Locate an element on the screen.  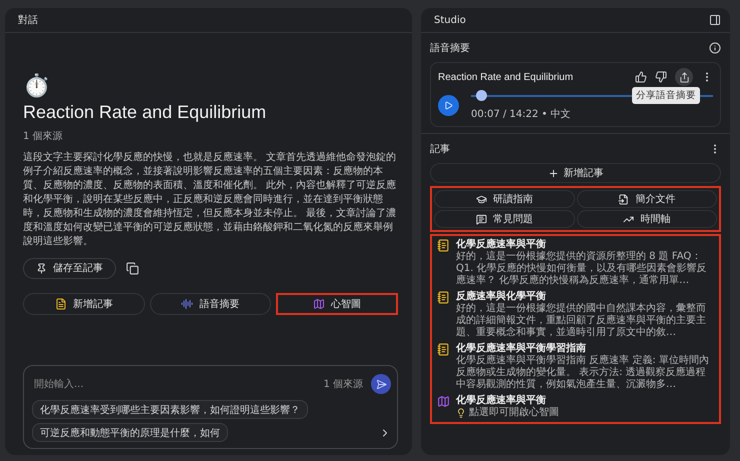
panel-title: Studio is located at coordinates (450, 20).